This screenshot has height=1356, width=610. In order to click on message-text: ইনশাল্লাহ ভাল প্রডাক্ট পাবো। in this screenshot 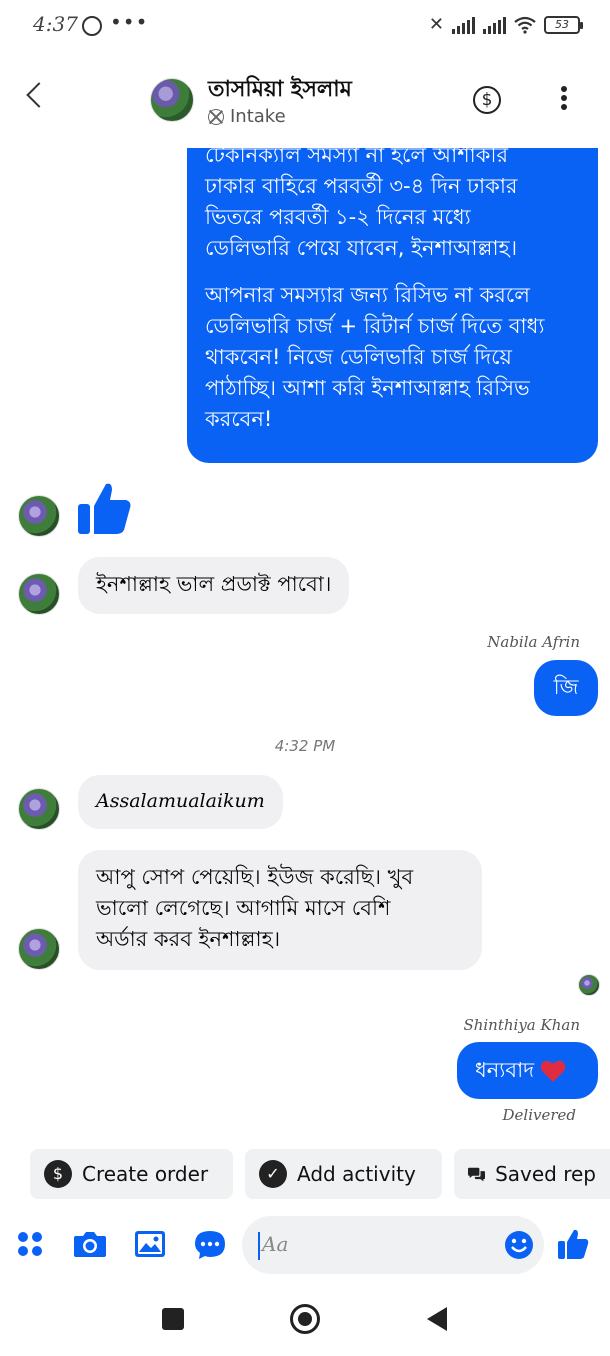, I will do `click(214, 584)`.